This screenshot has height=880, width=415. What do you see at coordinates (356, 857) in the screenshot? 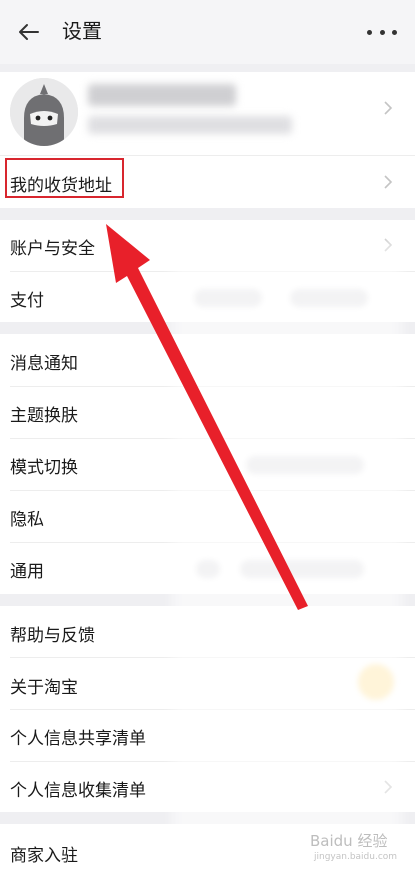
I see `watermark-subtext: jingyan.baidu.com` at bounding box center [356, 857].